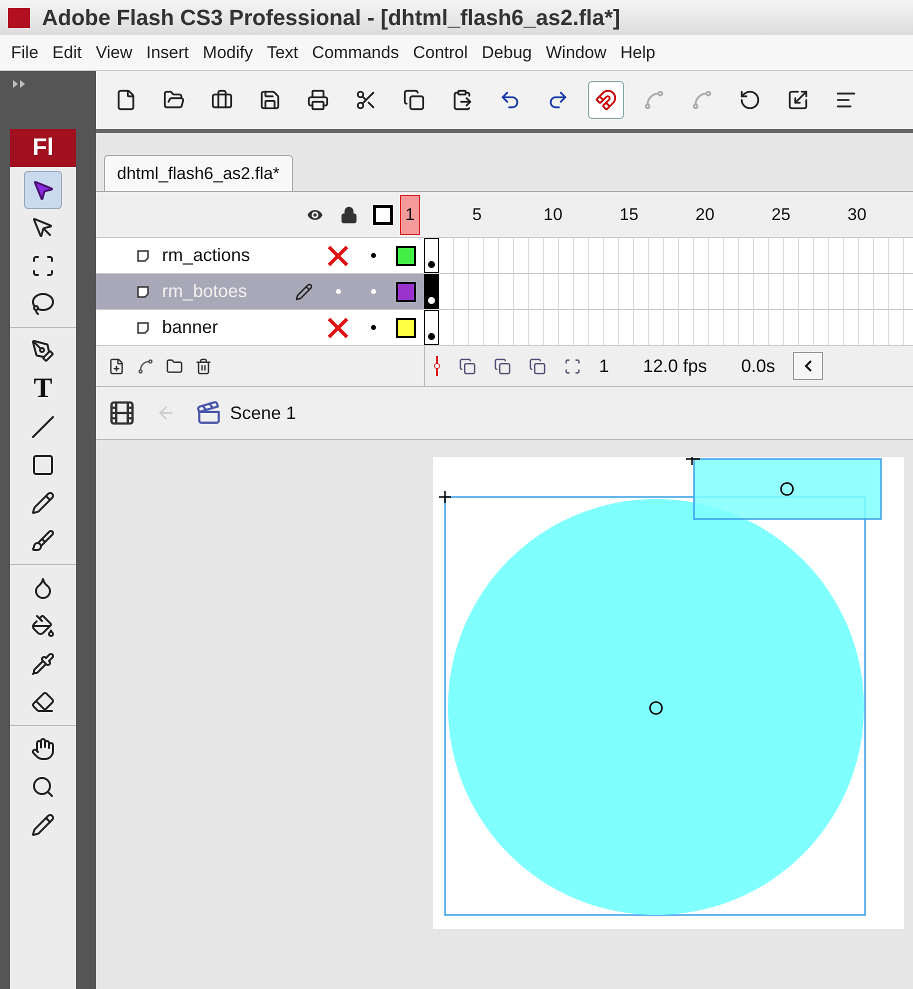 The image size is (913, 989). What do you see at coordinates (263, 413) in the screenshot?
I see `scene-name: Scene 1` at bounding box center [263, 413].